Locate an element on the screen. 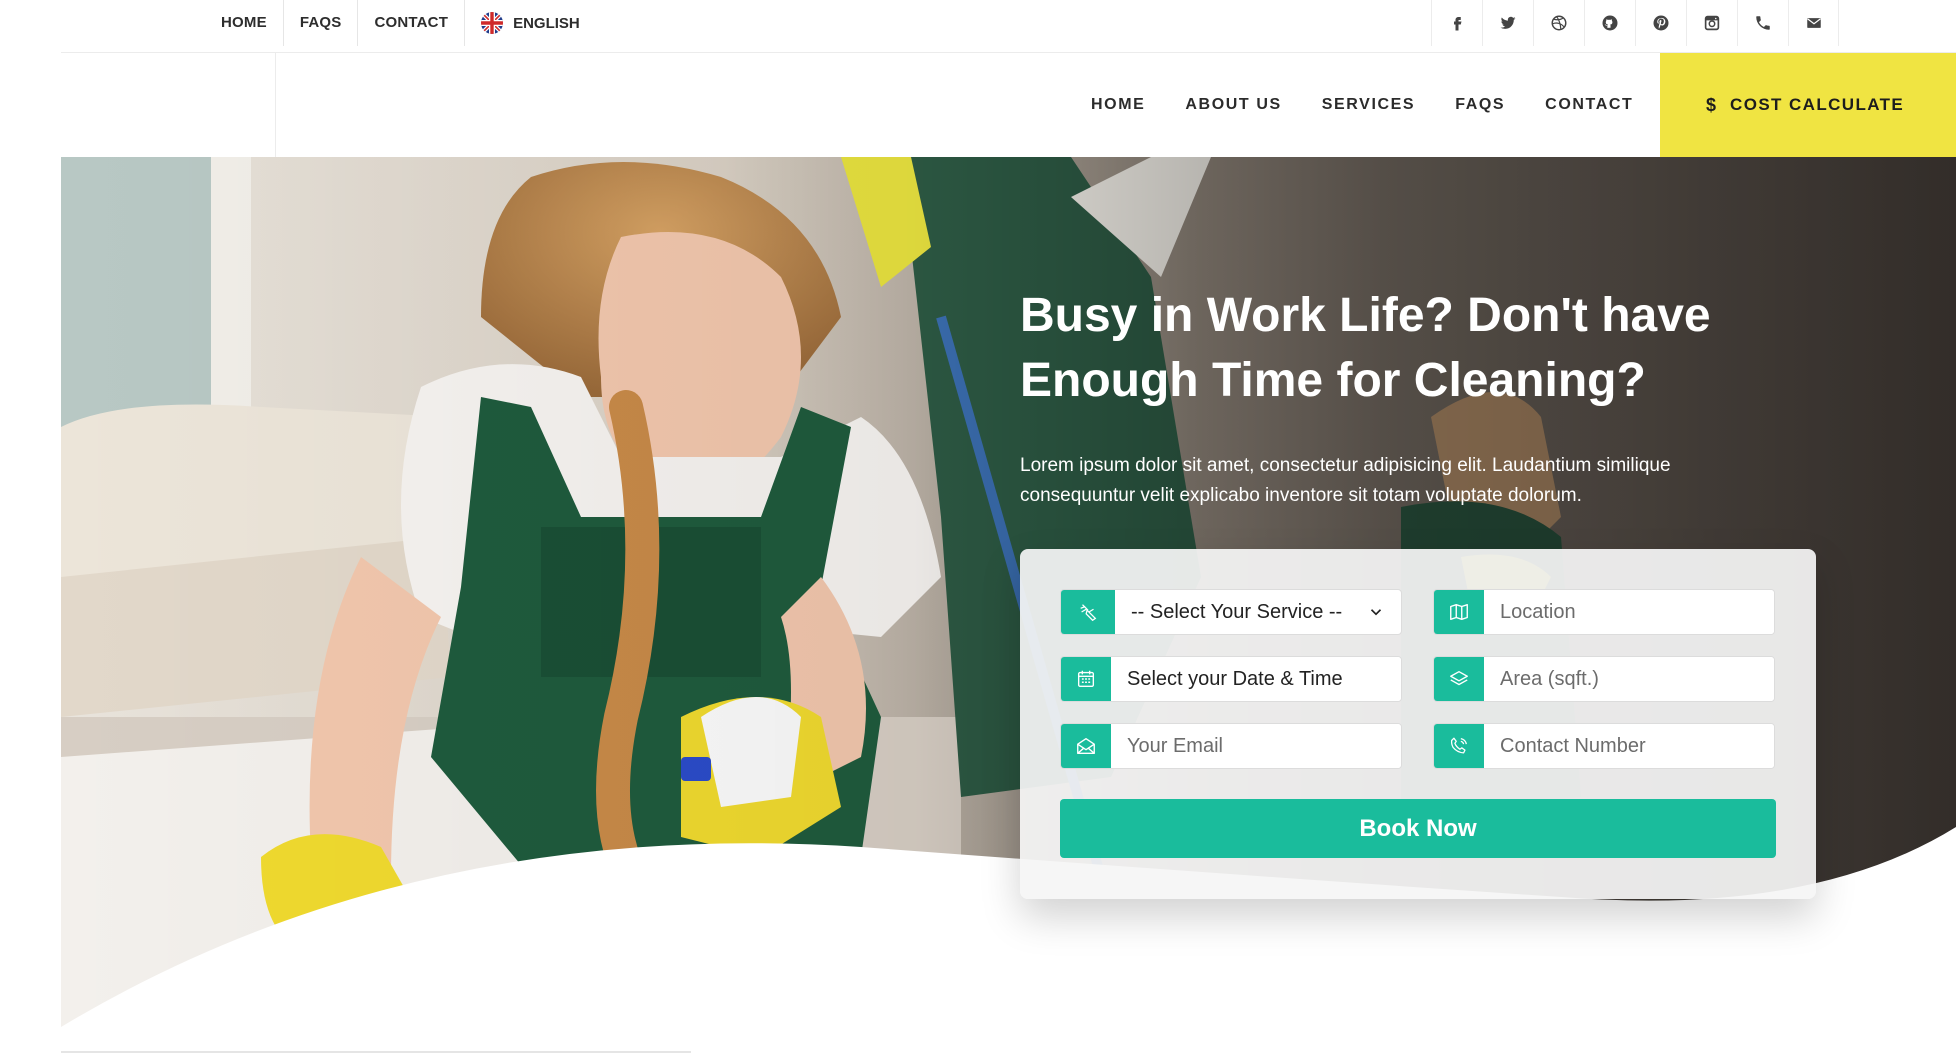 Image resolution: width=1956 pixels, height=1053 pixels. instagram-icon is located at coordinates (1712, 23).